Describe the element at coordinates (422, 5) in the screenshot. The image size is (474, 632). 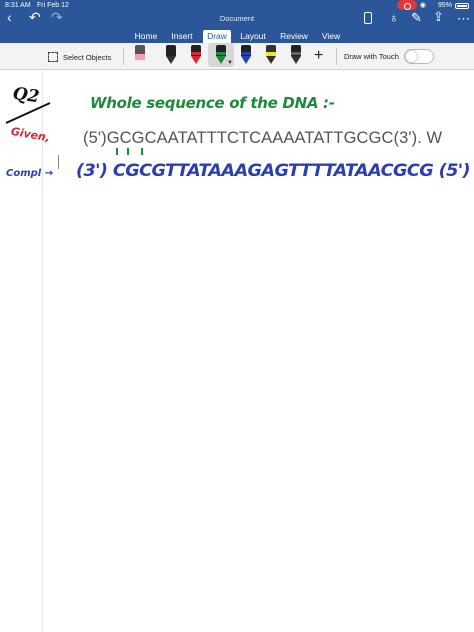
I see `wifi-icon: ◉` at that location.